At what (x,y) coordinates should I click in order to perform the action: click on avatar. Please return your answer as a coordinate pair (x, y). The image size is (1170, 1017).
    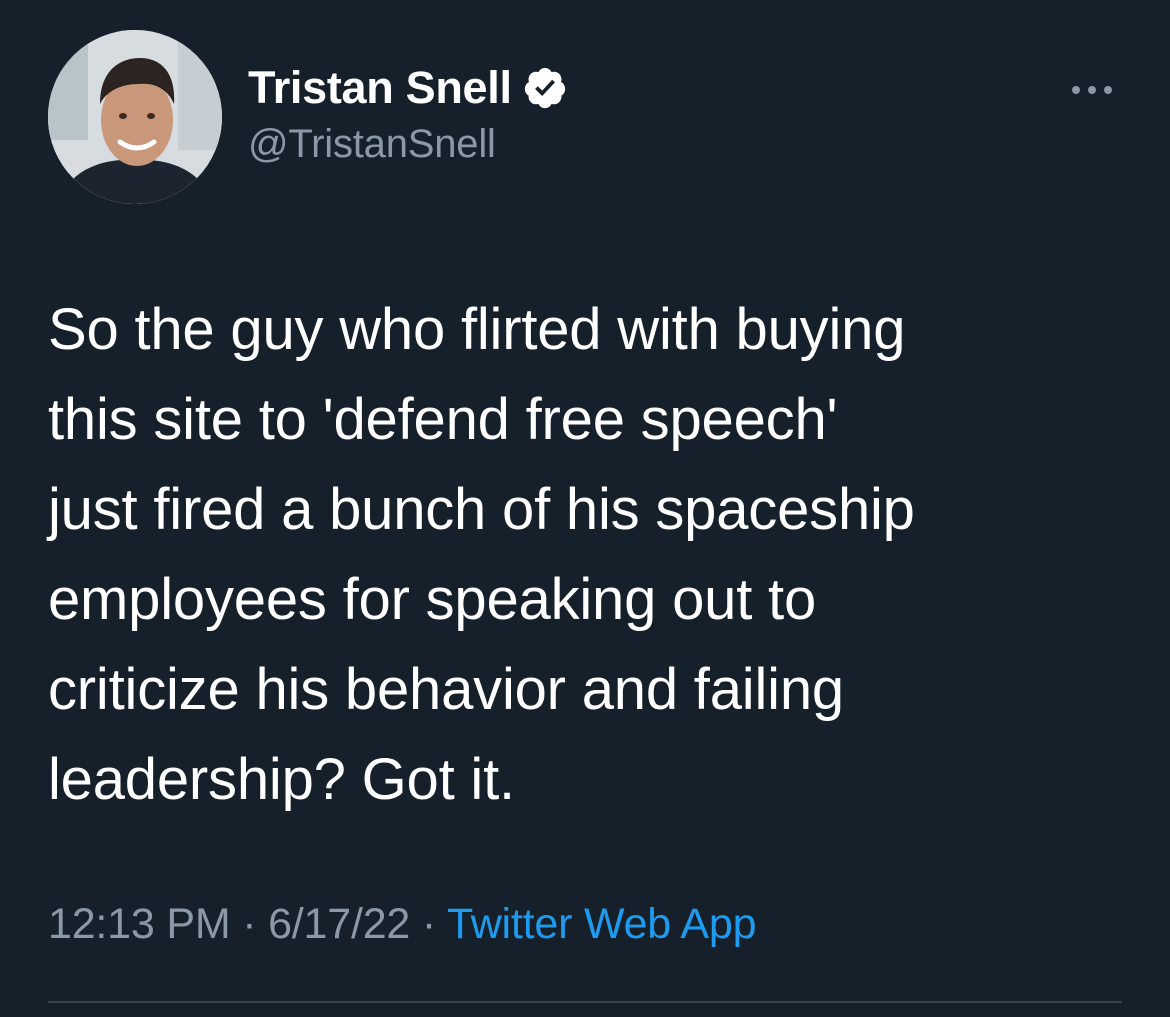
    Looking at the image, I should click on (135, 117).